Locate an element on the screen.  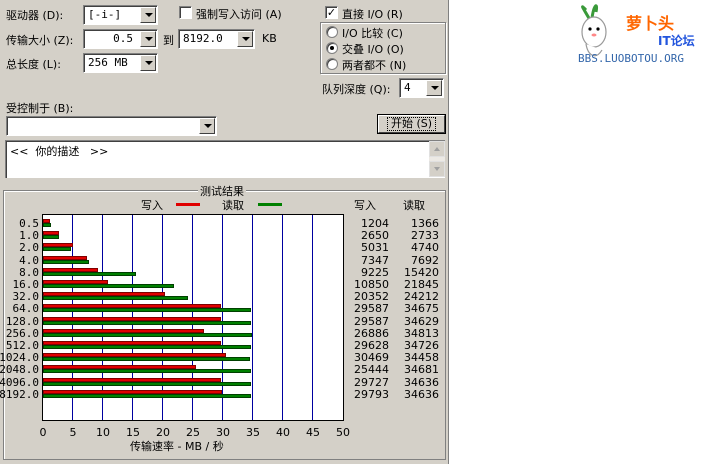
column-read-header: 读取 is located at coordinates (414, 205).